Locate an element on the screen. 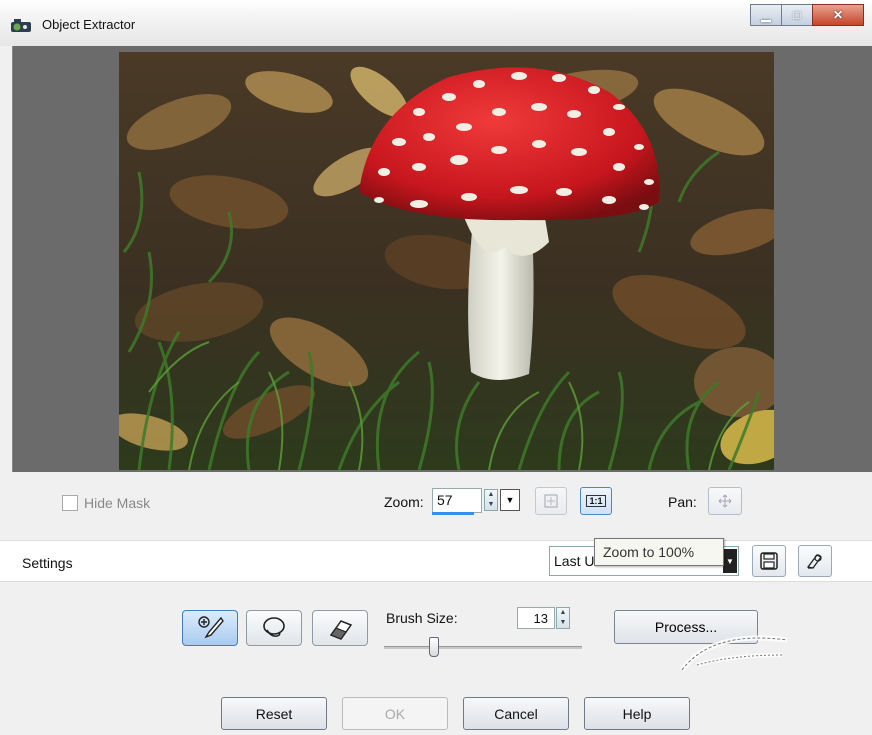  save-preset-button is located at coordinates (769, 561).